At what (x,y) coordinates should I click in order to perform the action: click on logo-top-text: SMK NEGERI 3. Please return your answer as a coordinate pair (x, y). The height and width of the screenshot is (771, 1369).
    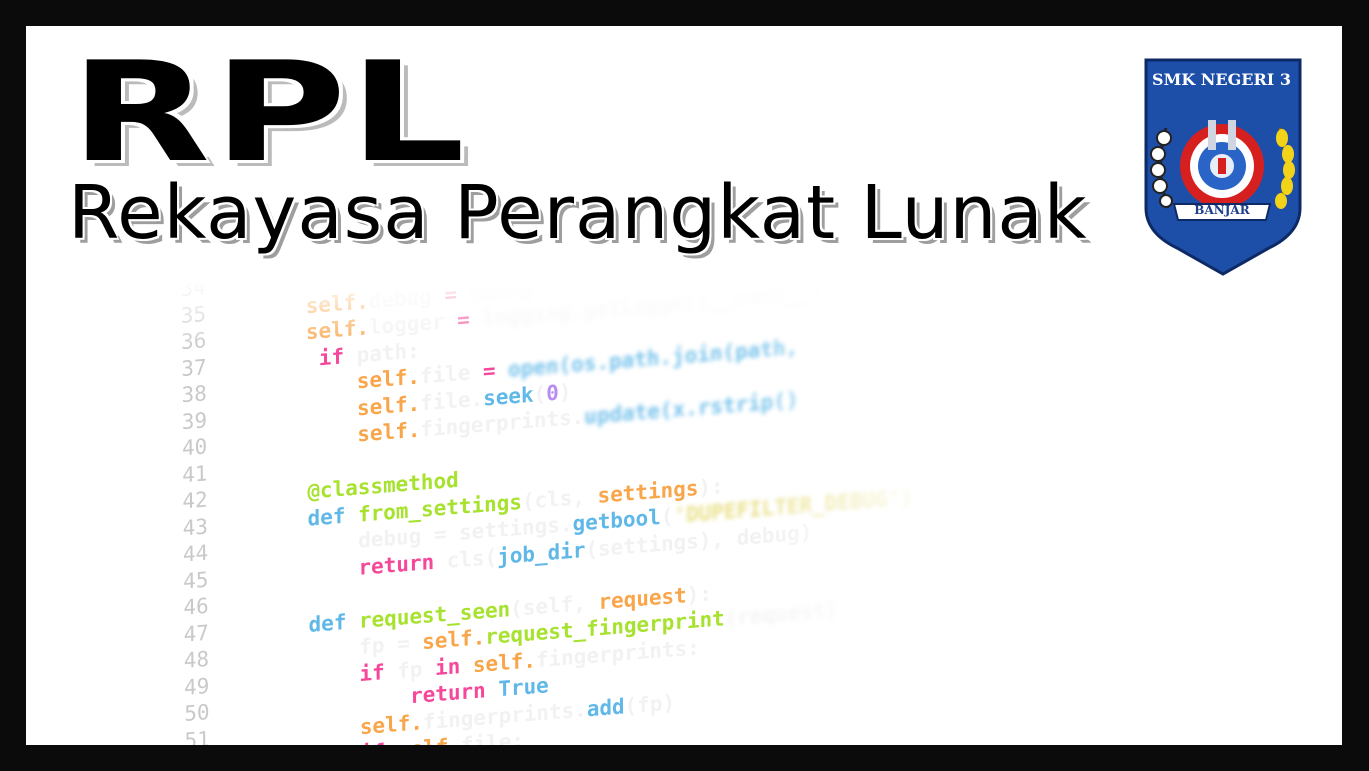
    Looking at the image, I should click on (1221, 79).